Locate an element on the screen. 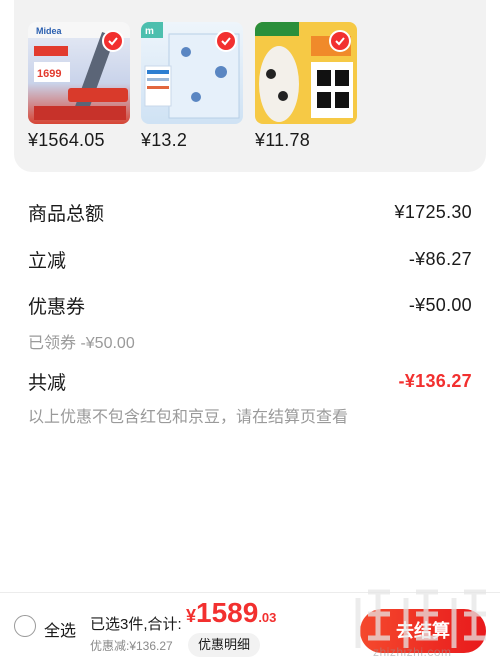 The height and width of the screenshot is (661, 500). total-saved-row: 共减 -¥136.27 is located at coordinates (250, 381).